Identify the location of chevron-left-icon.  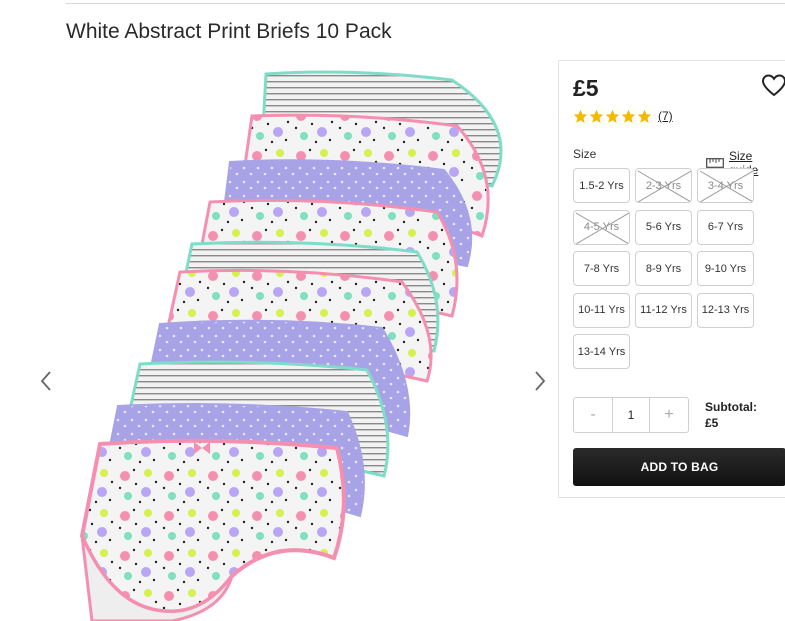
(45, 381).